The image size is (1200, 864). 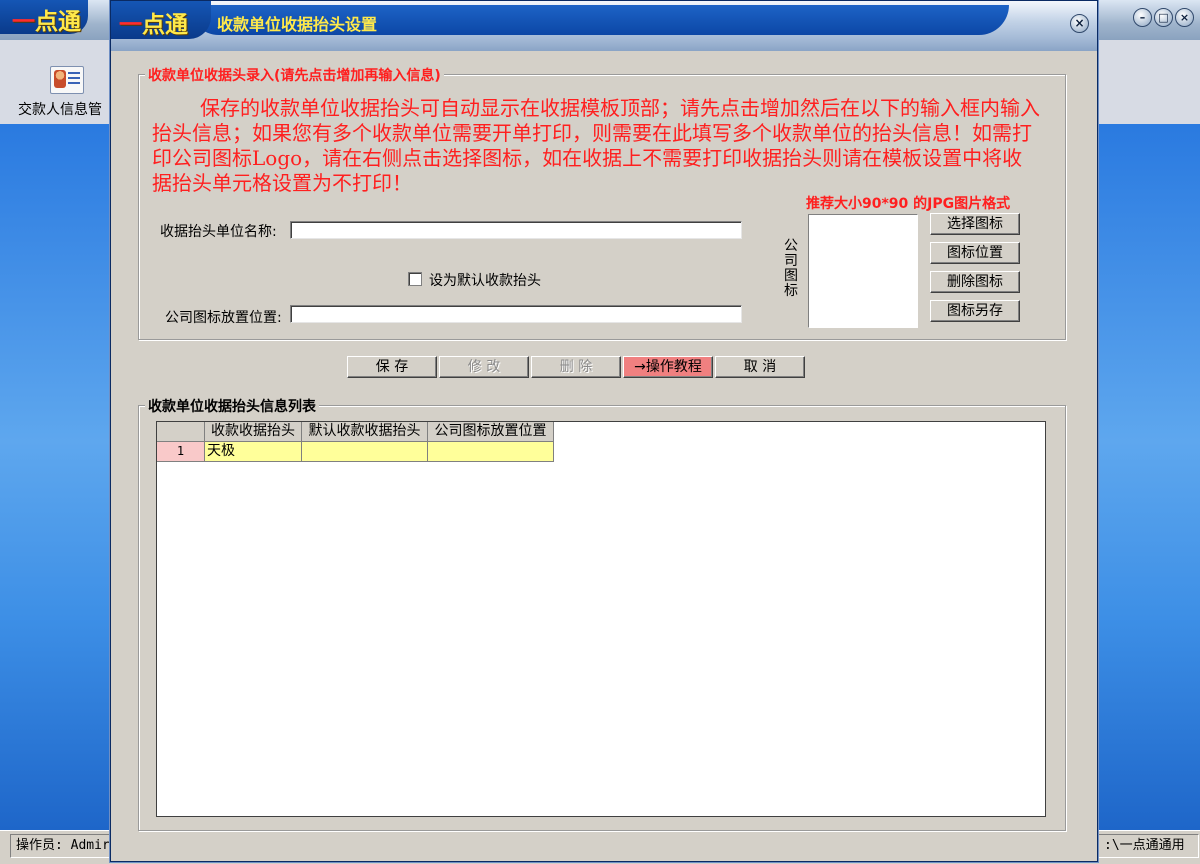 What do you see at coordinates (181, 432) in the screenshot?
I see `grid-header-rownum` at bounding box center [181, 432].